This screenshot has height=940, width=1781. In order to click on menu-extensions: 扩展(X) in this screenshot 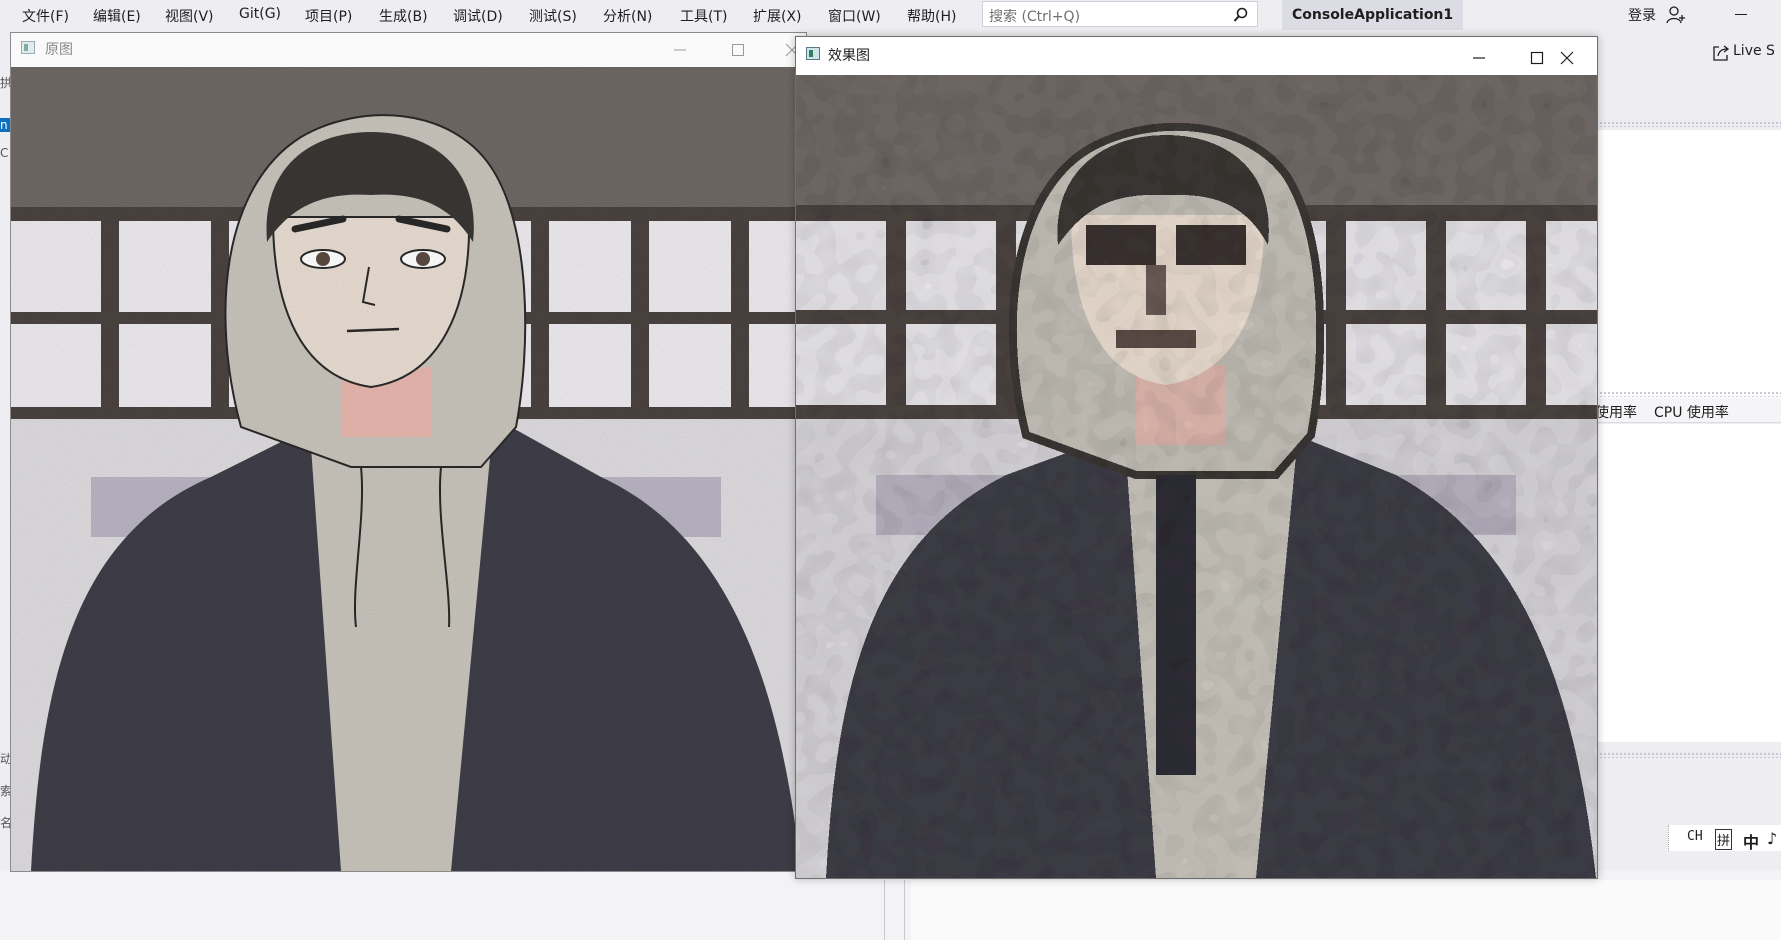, I will do `click(777, 16)`.